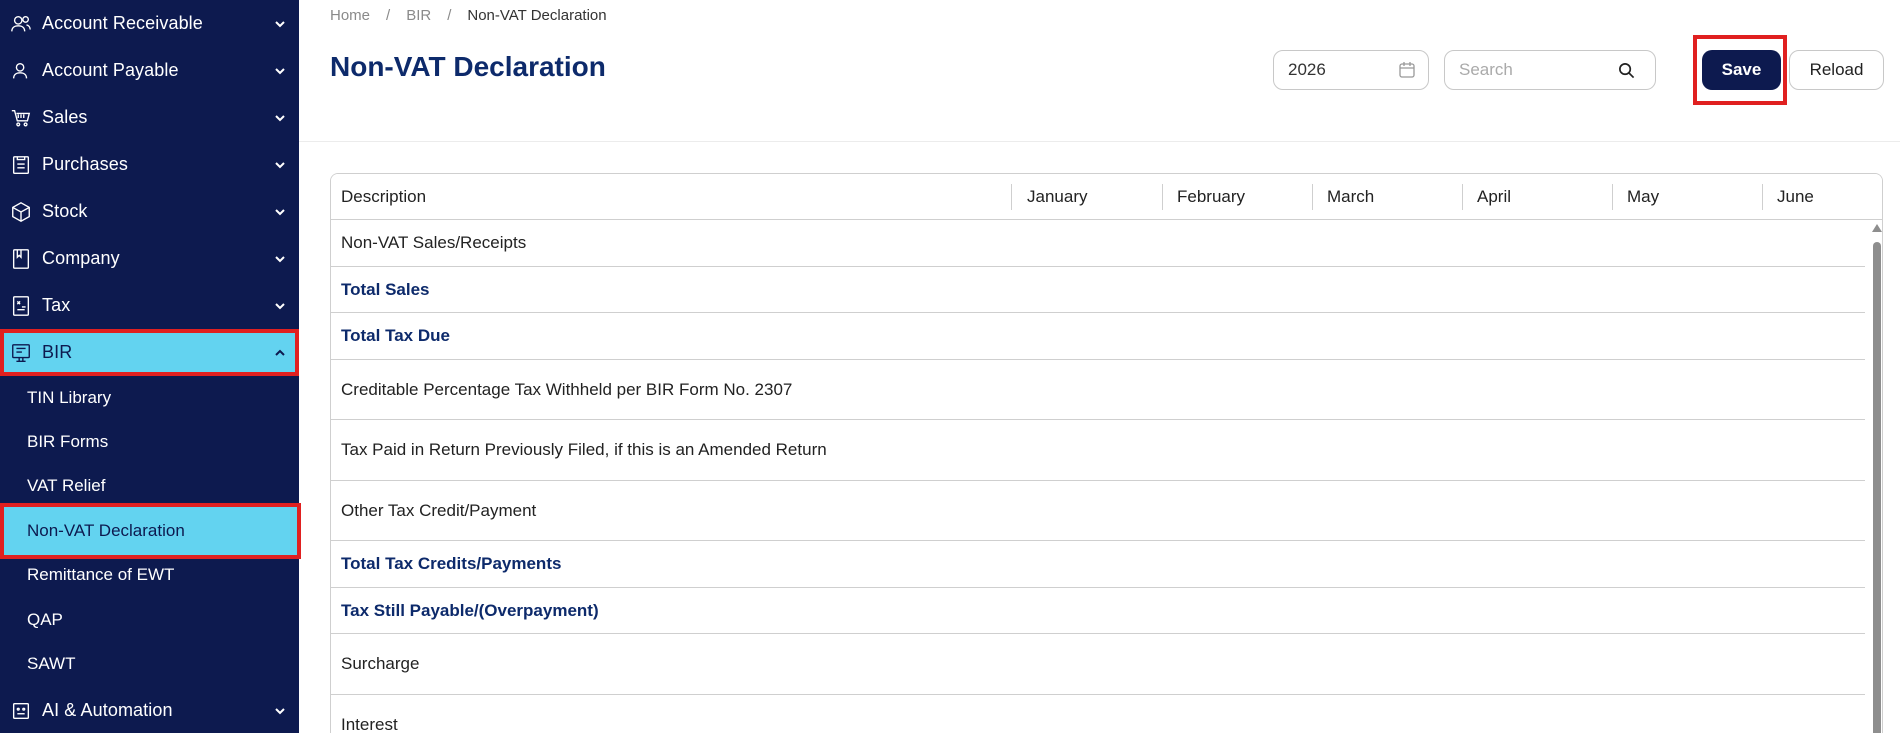  I want to click on subitem-label: TIN Library, so click(69, 397).